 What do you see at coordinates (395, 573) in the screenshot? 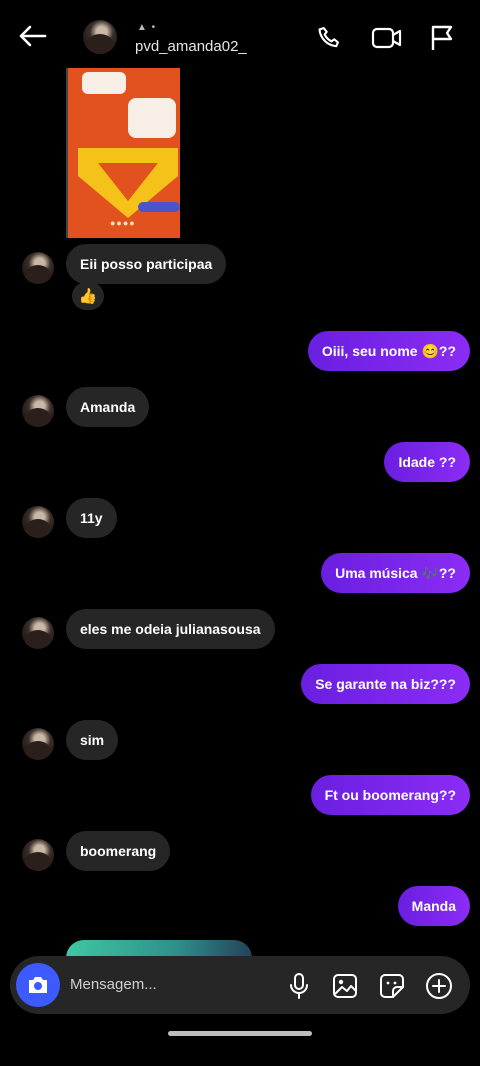
I see `message-bubble-outgoing: Uma música 🎶??` at bounding box center [395, 573].